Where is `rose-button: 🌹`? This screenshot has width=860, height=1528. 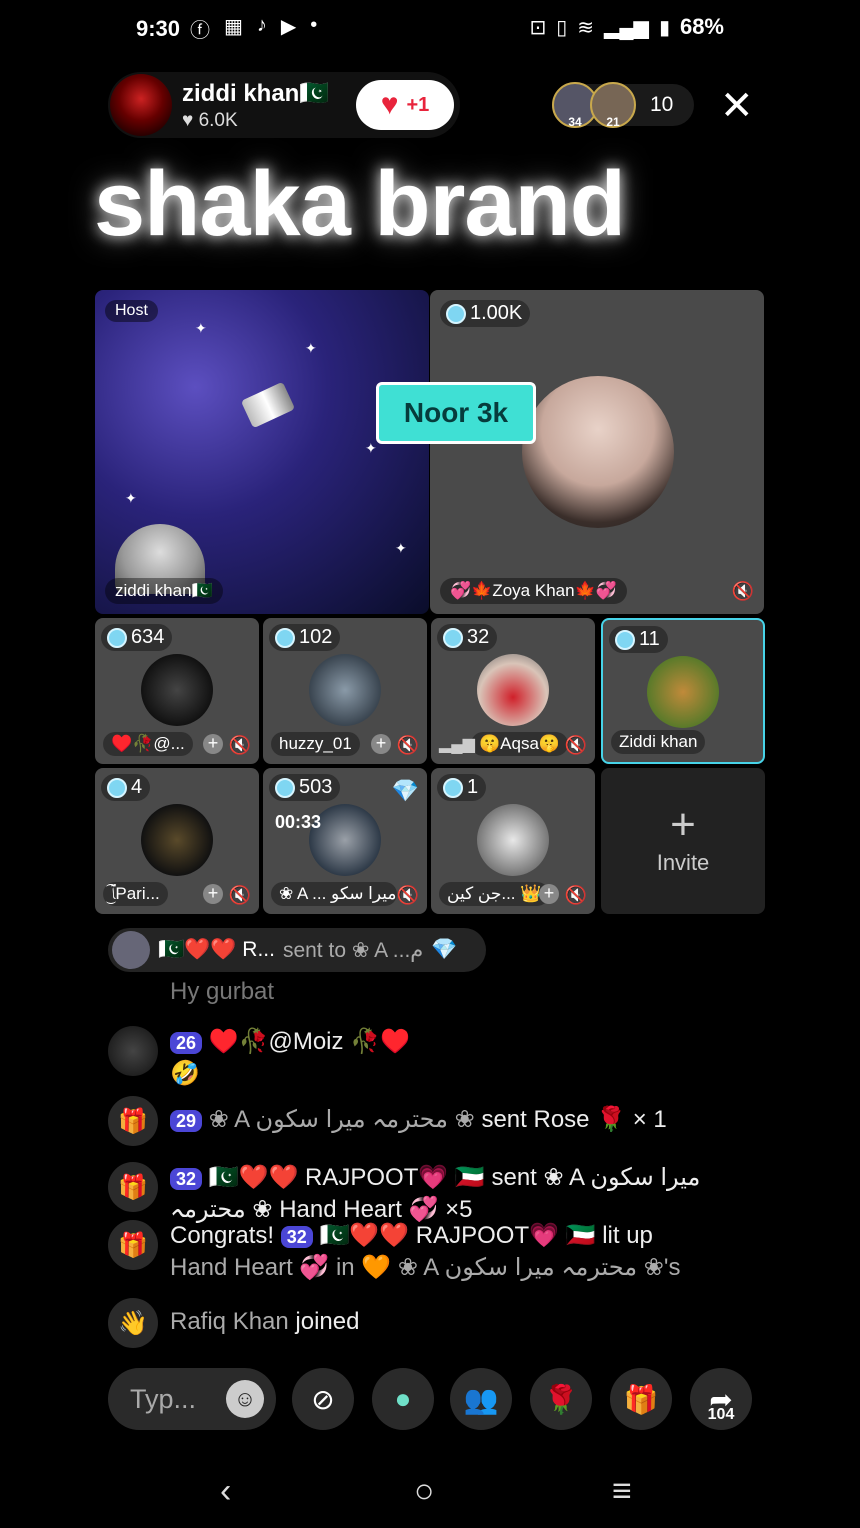 rose-button: 🌹 is located at coordinates (561, 1399).